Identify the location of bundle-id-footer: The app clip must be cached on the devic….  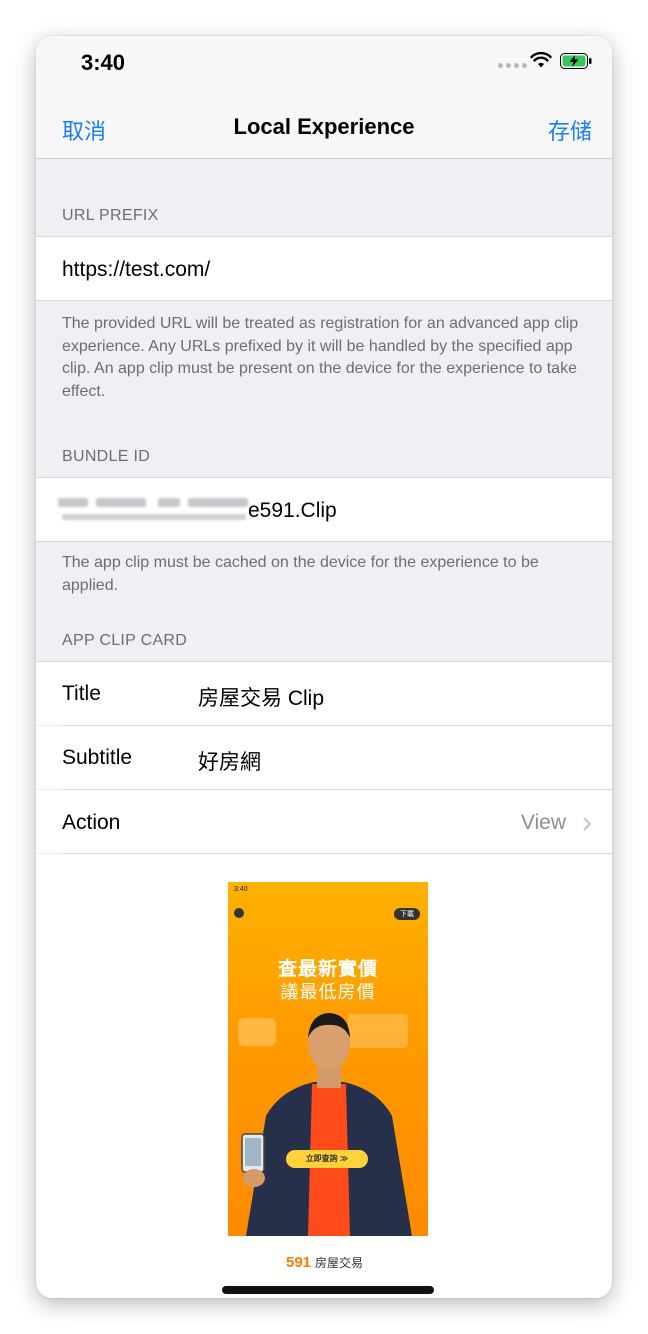
(300, 574).